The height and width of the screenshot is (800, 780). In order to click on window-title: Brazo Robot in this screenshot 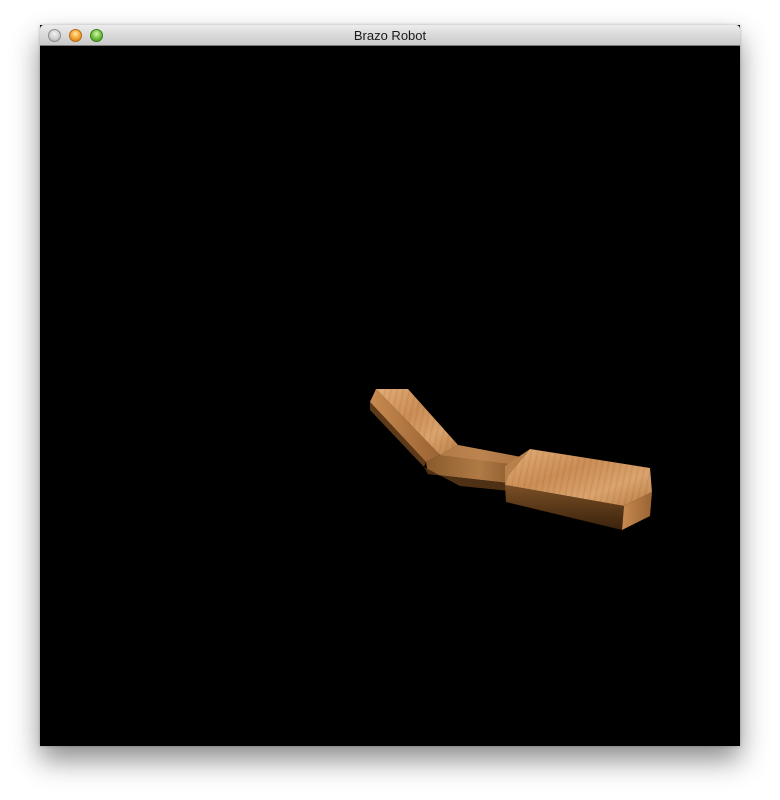, I will do `click(390, 35)`.